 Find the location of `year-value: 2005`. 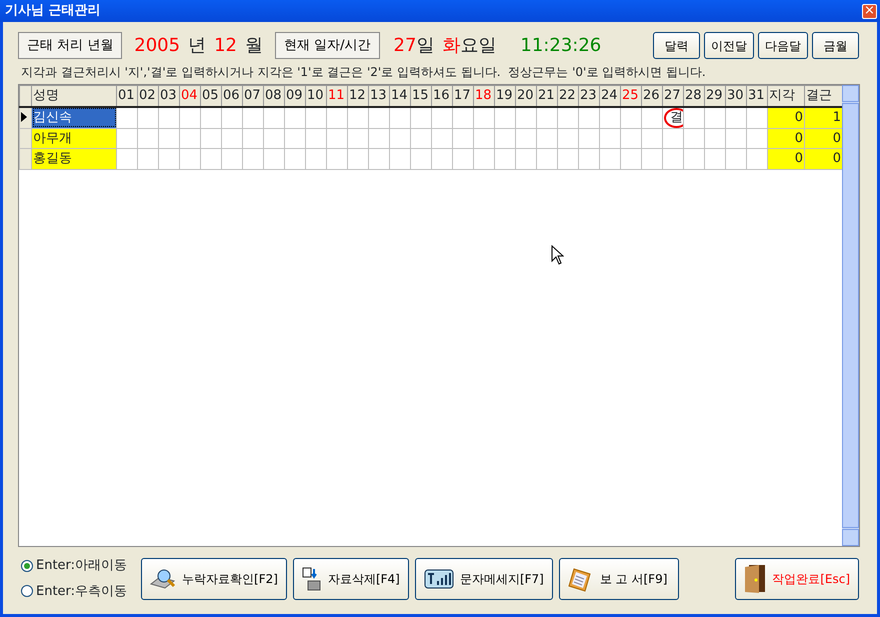

year-value: 2005 is located at coordinates (157, 46).